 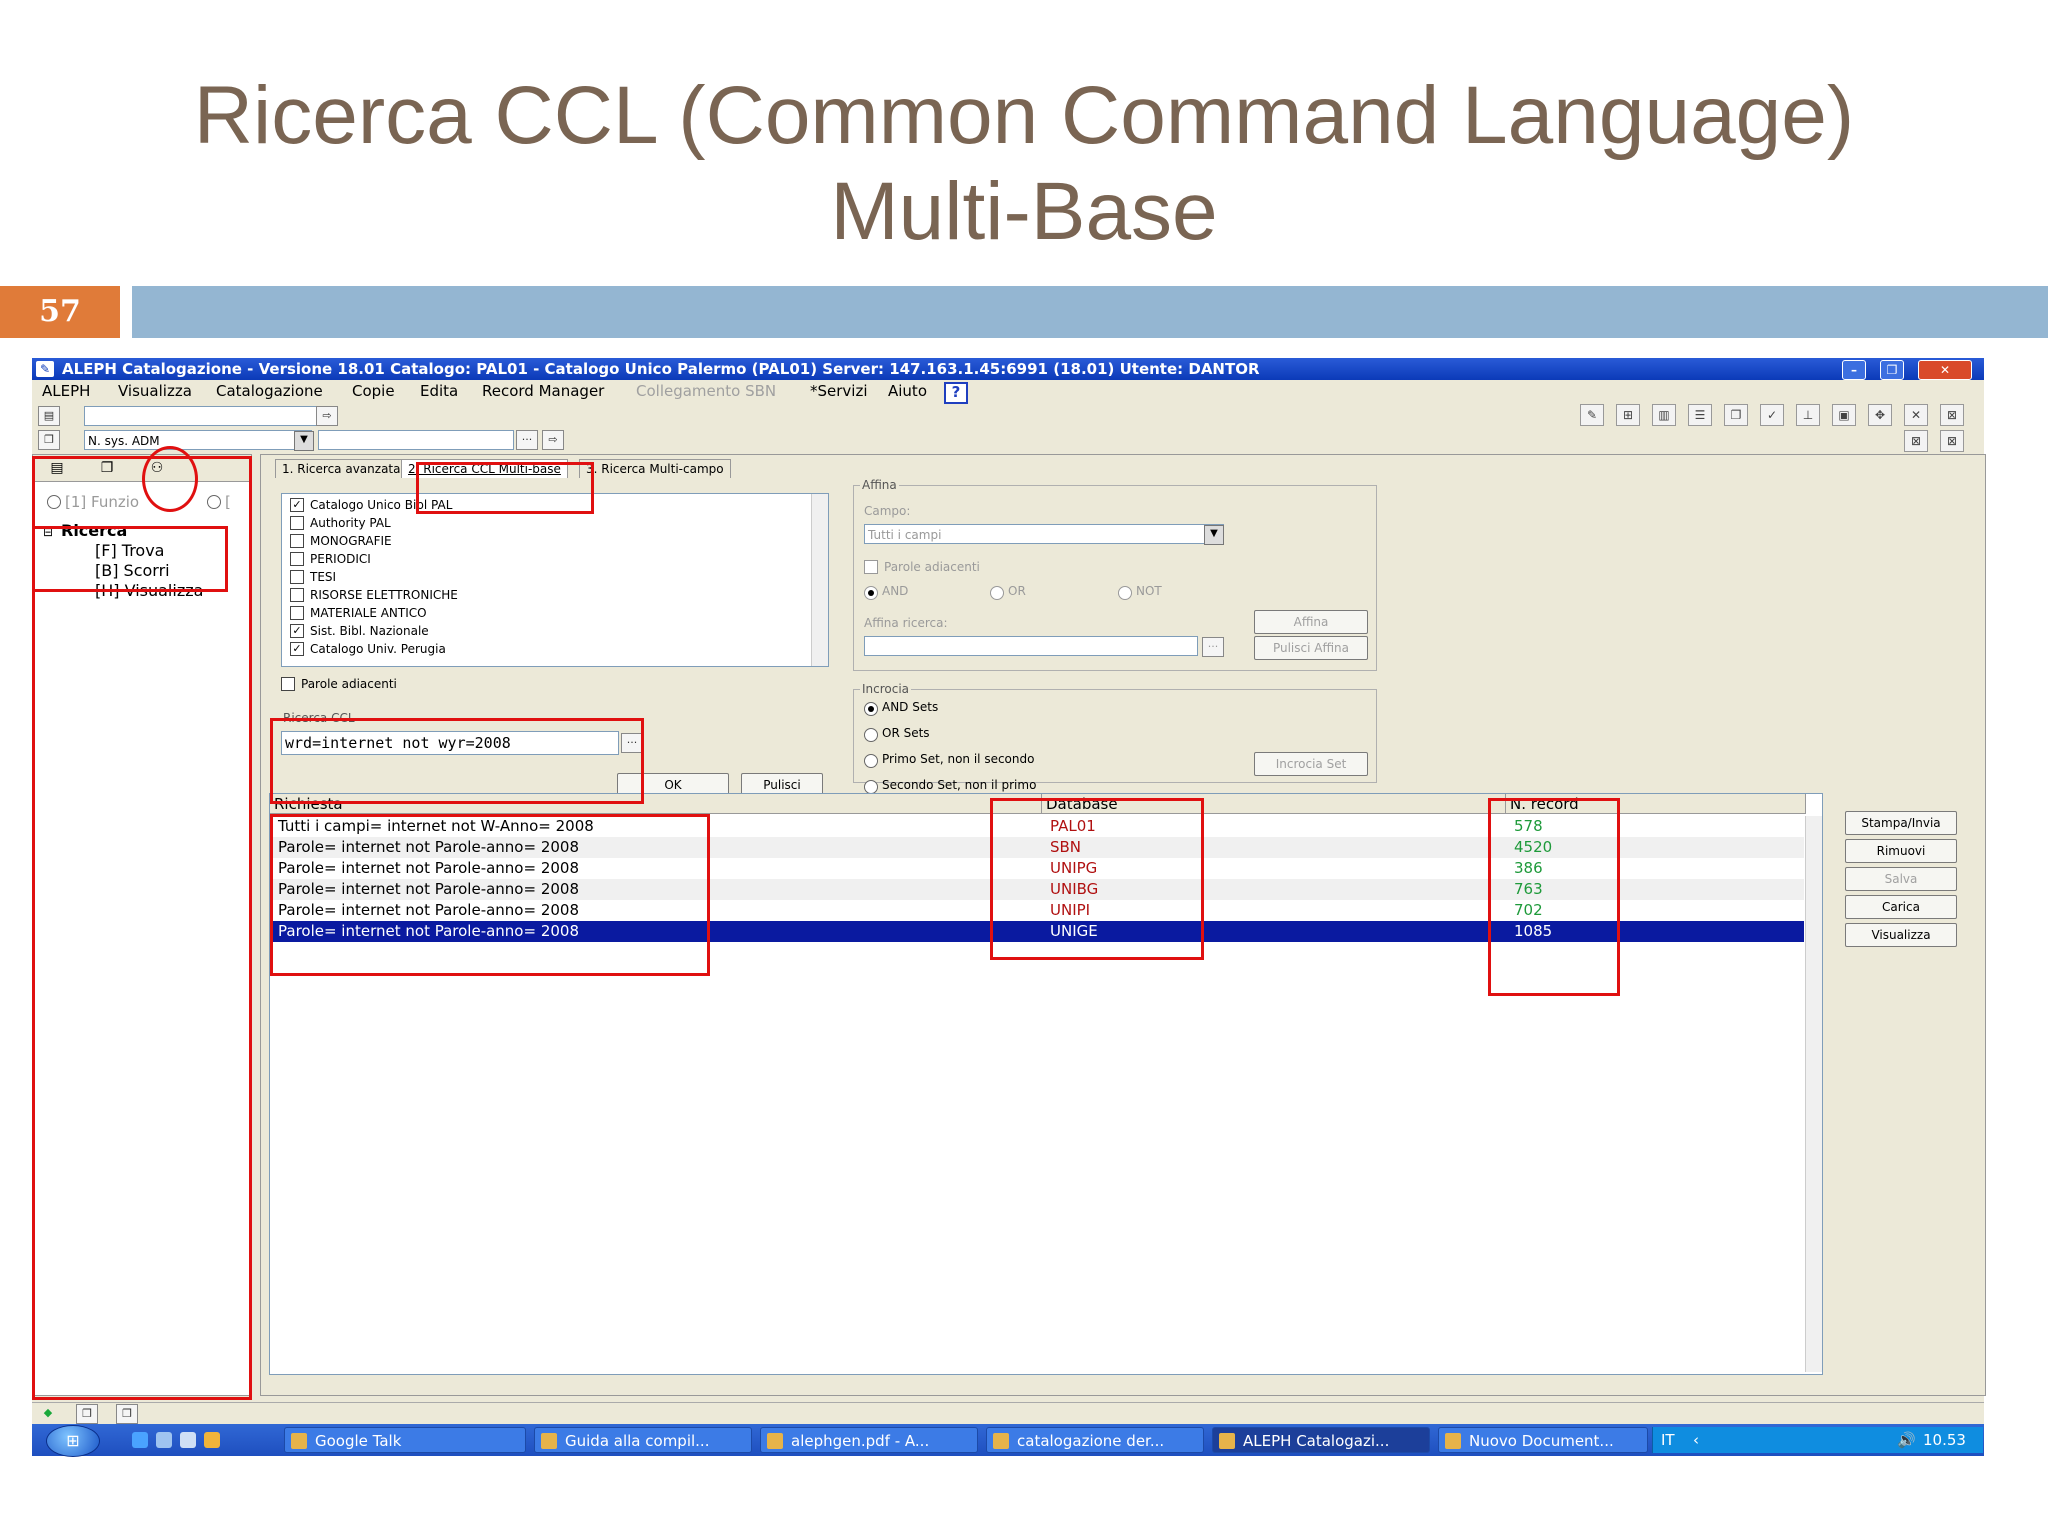 What do you see at coordinates (1044, 534) in the screenshot?
I see `campo-select: Tutti i campi` at bounding box center [1044, 534].